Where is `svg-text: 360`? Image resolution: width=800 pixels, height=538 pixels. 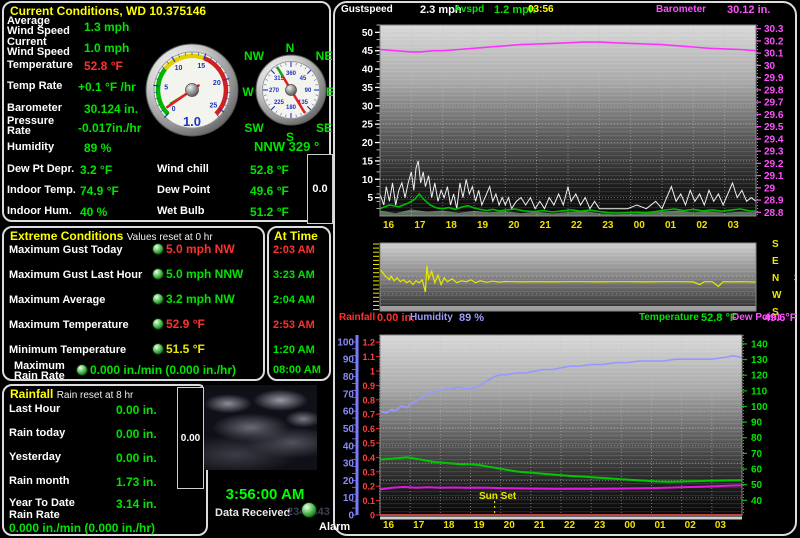
svg-text: 360 is located at coordinates (291, 74).